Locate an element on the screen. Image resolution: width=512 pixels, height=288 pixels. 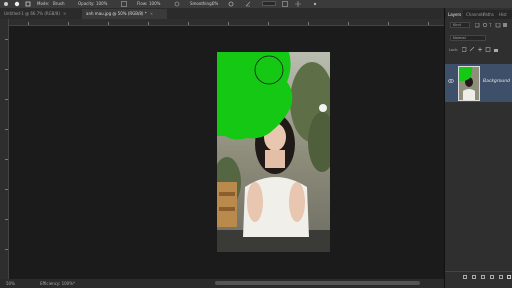
brush-settings-icon is located at coordinates (28, 4).